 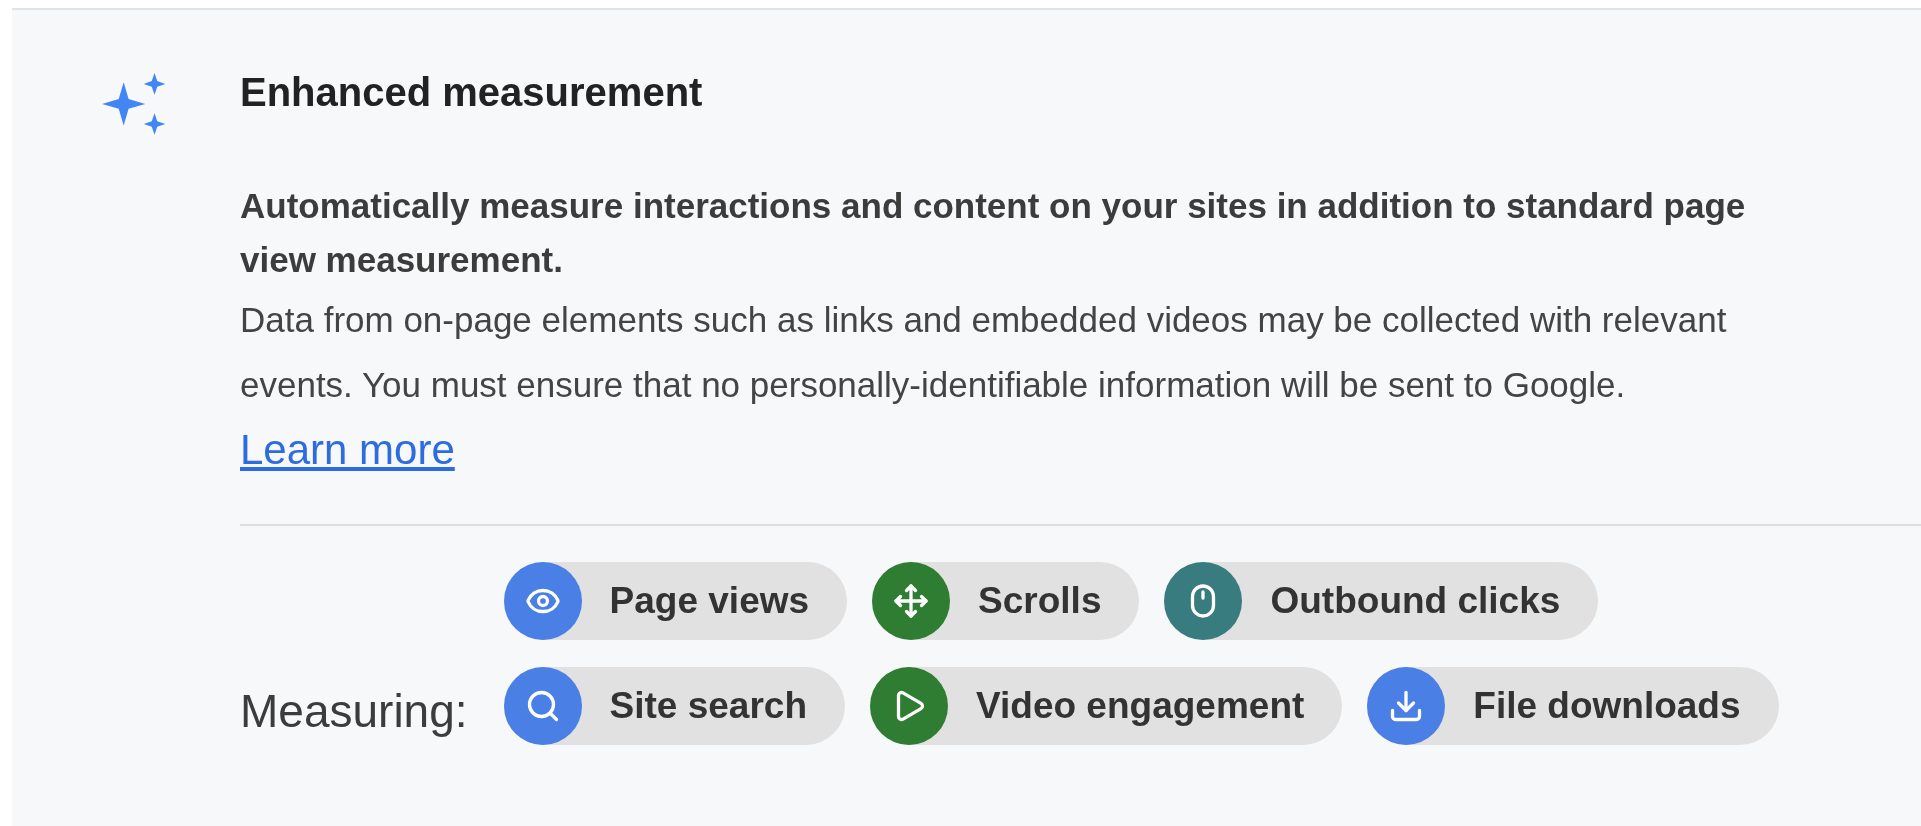 I want to click on chip-label: Scrolls, so click(x=1040, y=601).